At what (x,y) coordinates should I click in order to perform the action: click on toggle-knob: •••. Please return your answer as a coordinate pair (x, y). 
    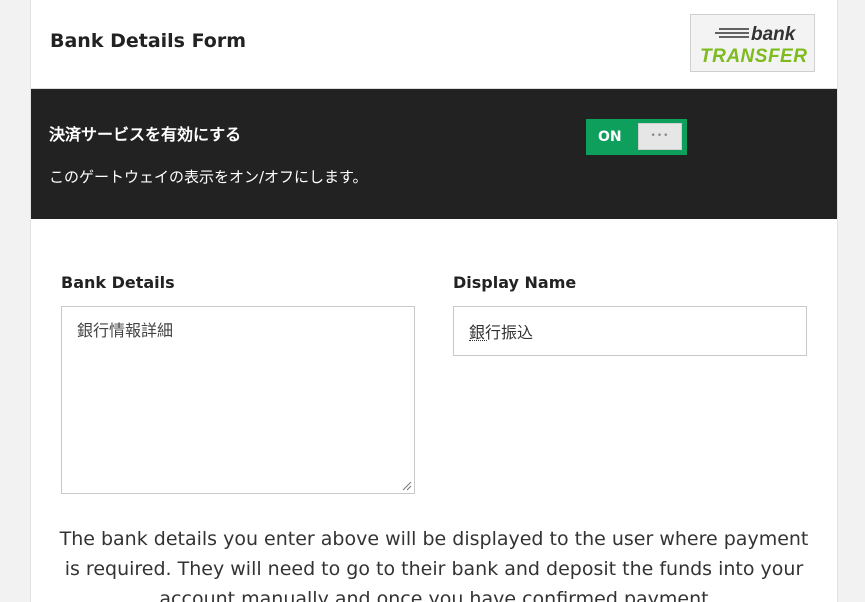
    Looking at the image, I should click on (660, 136).